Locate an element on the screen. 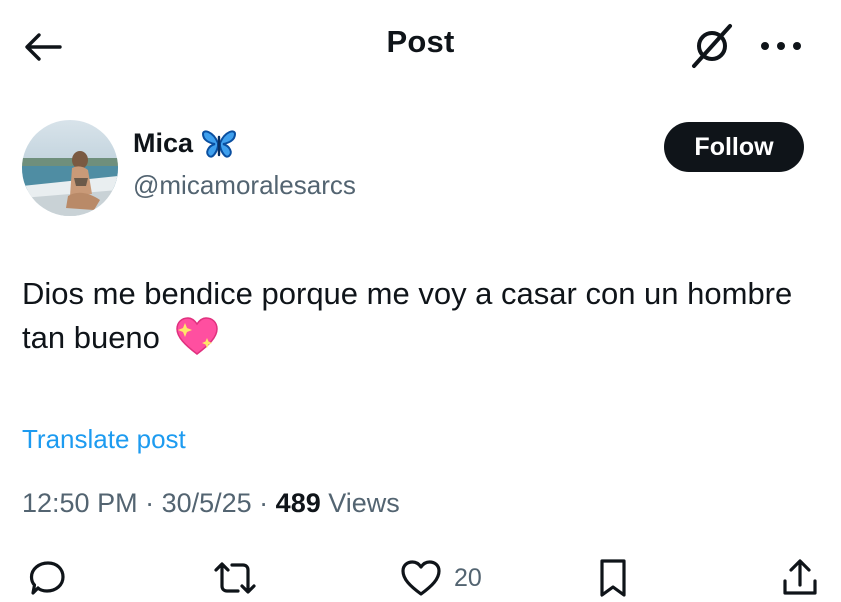 This screenshot has width=841, height=602. repost-button is located at coordinates (235, 578).